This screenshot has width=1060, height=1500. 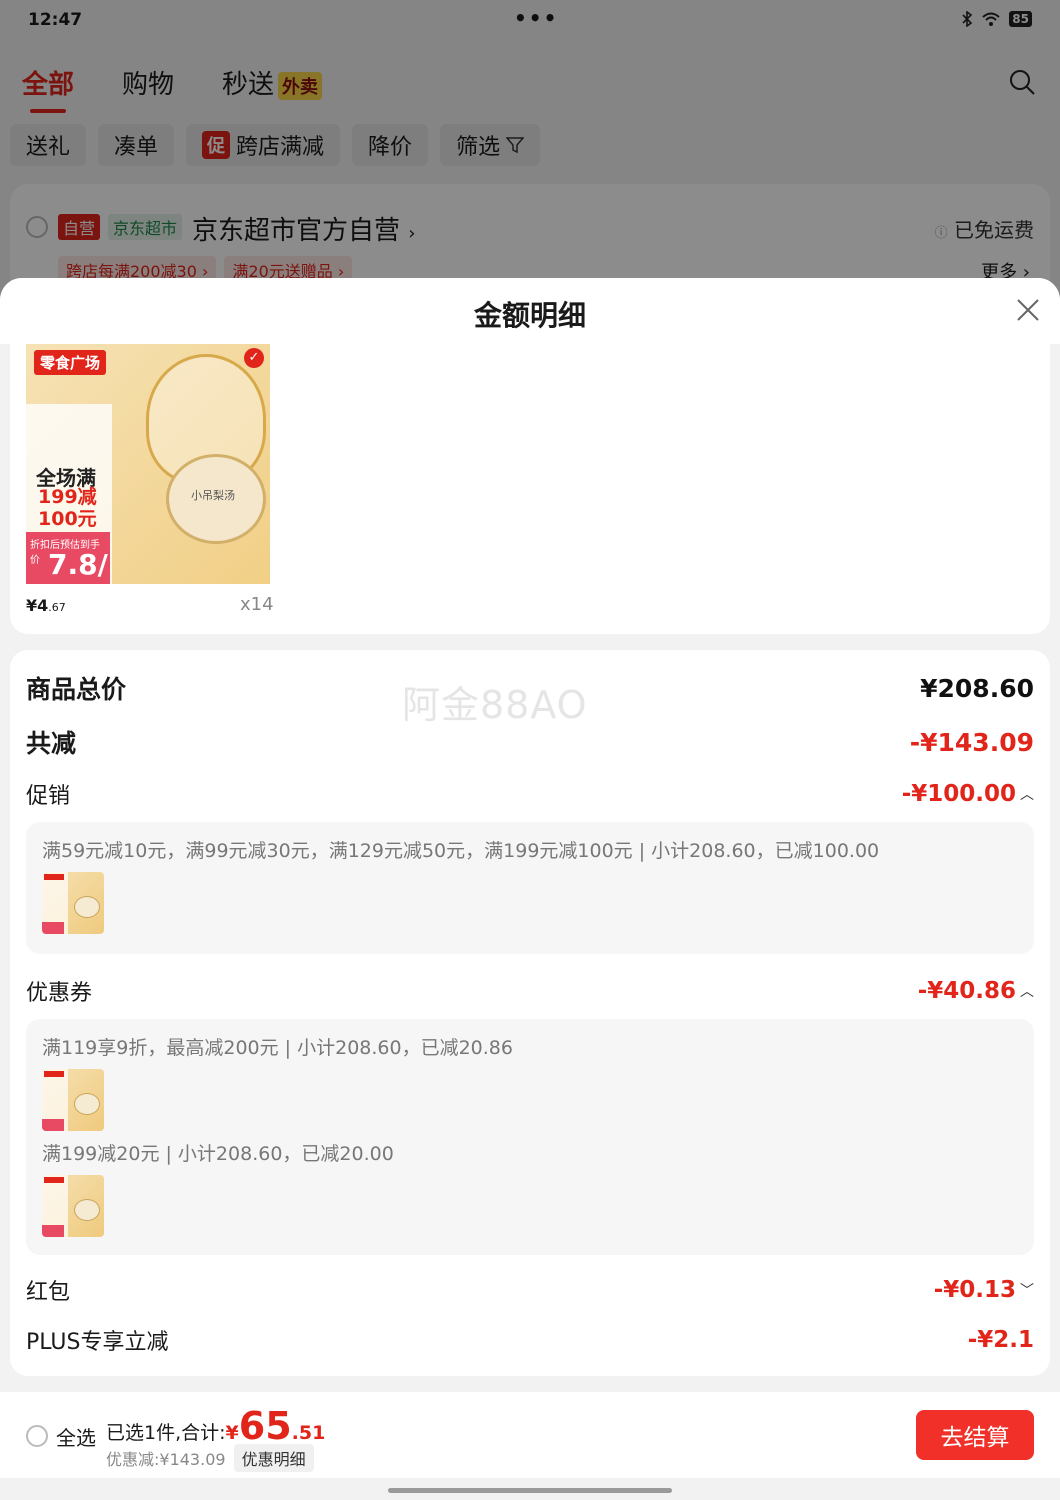 I want to click on coupon-label: 优惠券, so click(x=59, y=993).